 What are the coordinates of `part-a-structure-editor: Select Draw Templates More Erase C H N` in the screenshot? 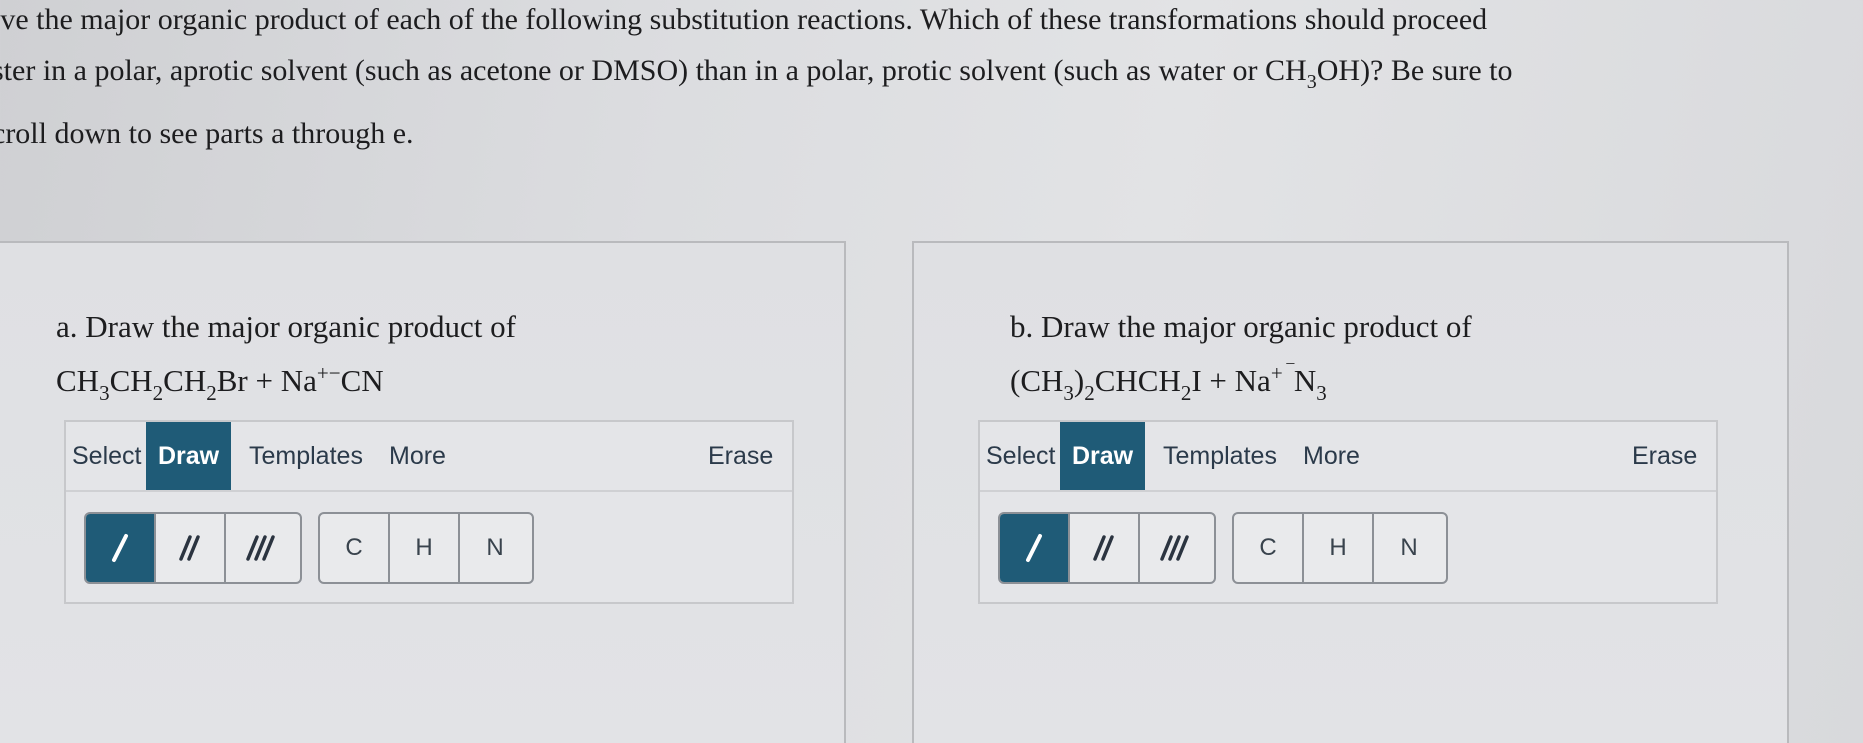 It's located at (429, 512).